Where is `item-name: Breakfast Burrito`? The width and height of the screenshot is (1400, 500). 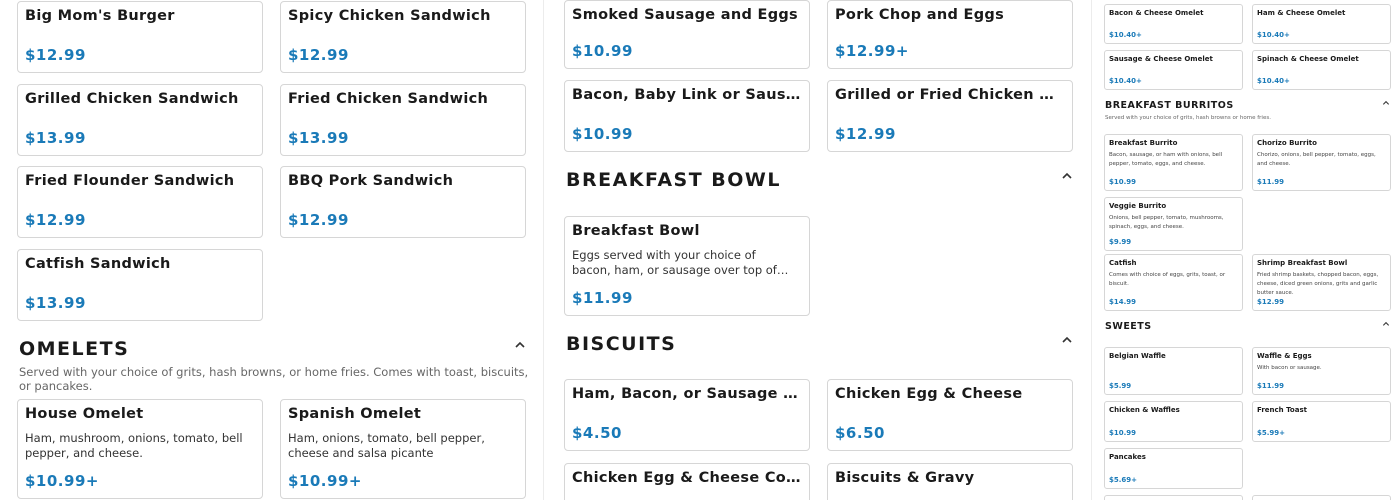
item-name: Breakfast Burrito is located at coordinates (1143, 143).